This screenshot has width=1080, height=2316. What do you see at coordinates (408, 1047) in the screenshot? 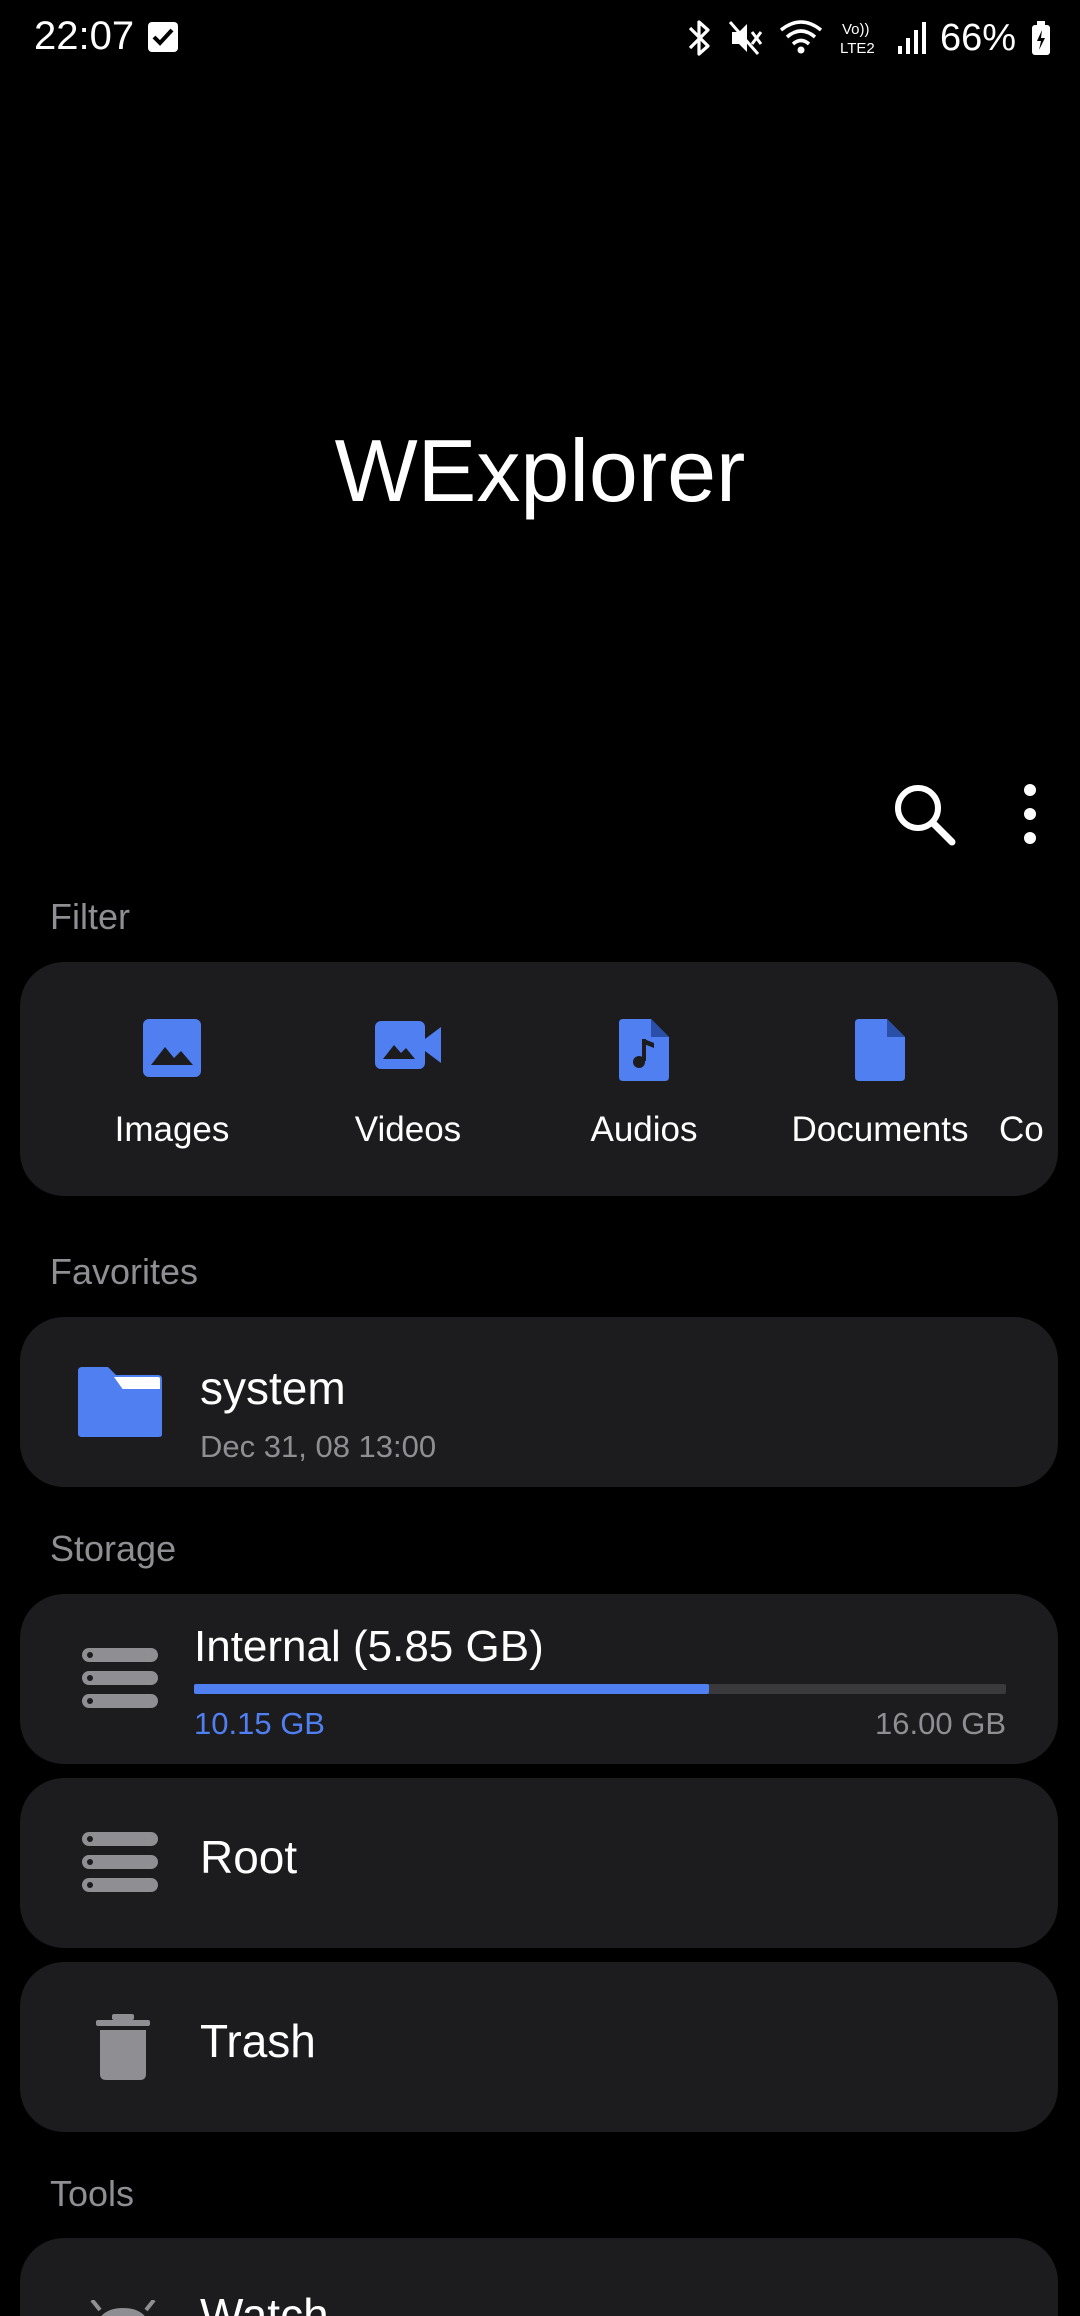
I see `video-icon` at bounding box center [408, 1047].